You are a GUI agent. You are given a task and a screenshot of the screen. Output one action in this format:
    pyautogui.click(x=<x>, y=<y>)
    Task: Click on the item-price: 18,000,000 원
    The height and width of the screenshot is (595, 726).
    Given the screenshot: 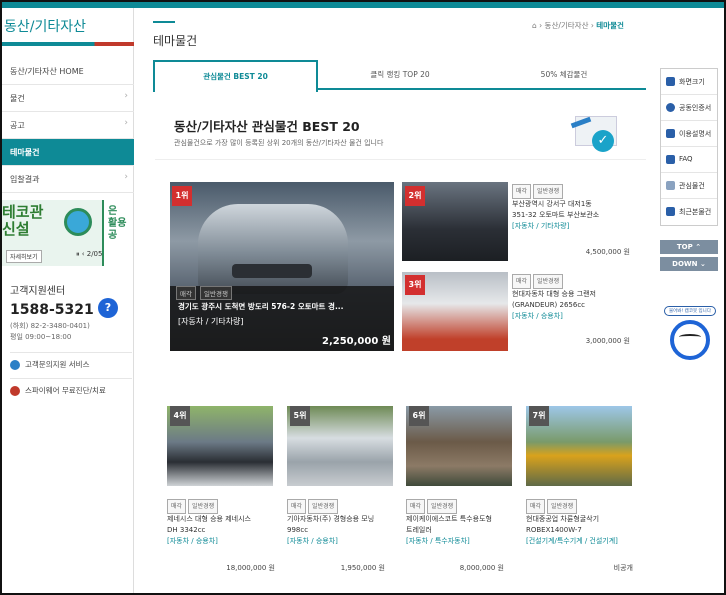 What is the action you would take?
    pyautogui.click(x=250, y=568)
    